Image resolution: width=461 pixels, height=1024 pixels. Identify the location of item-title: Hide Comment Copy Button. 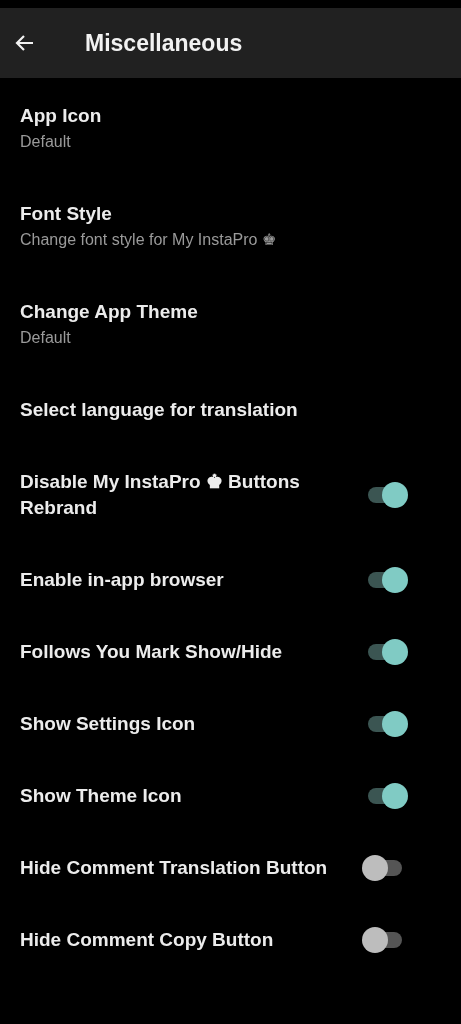
(147, 940).